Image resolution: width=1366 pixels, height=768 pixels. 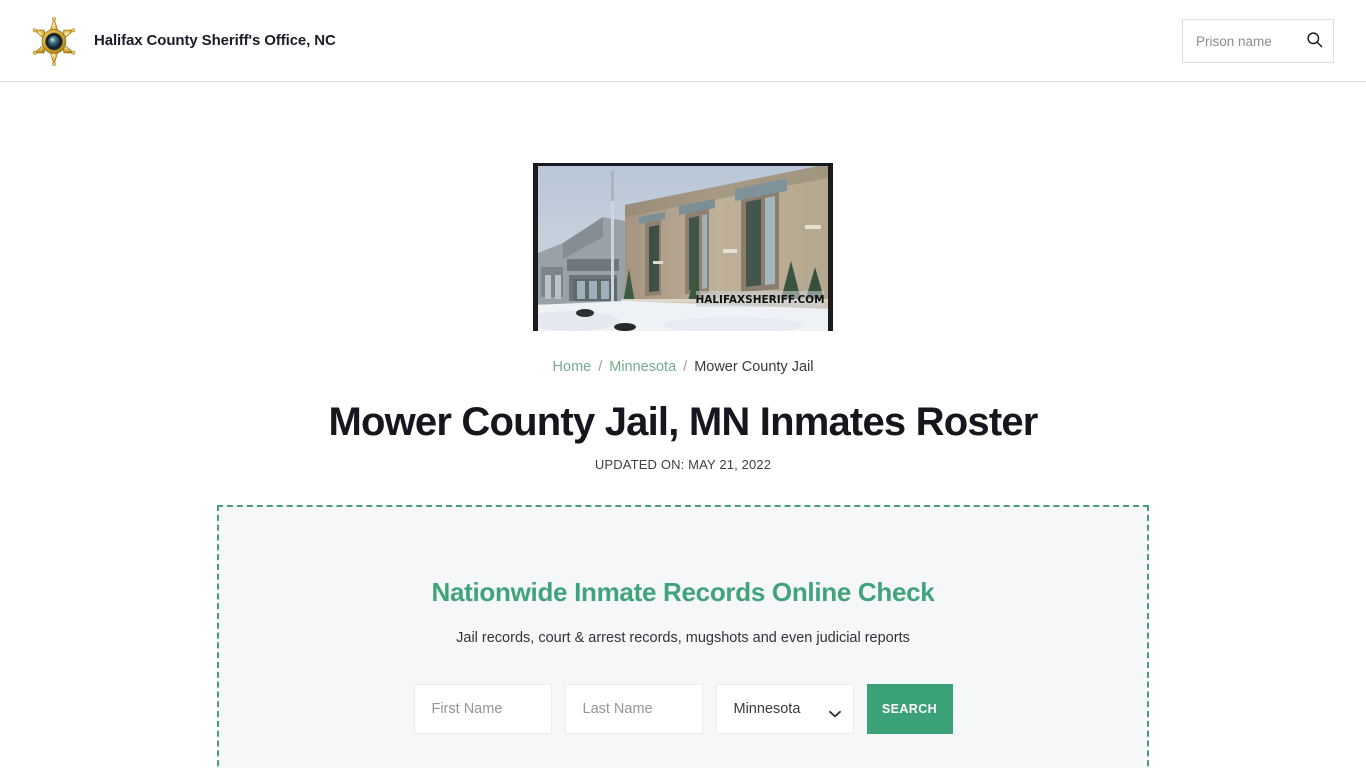 What do you see at coordinates (909, 708) in the screenshot?
I see `promo-search-button: SEARCH` at bounding box center [909, 708].